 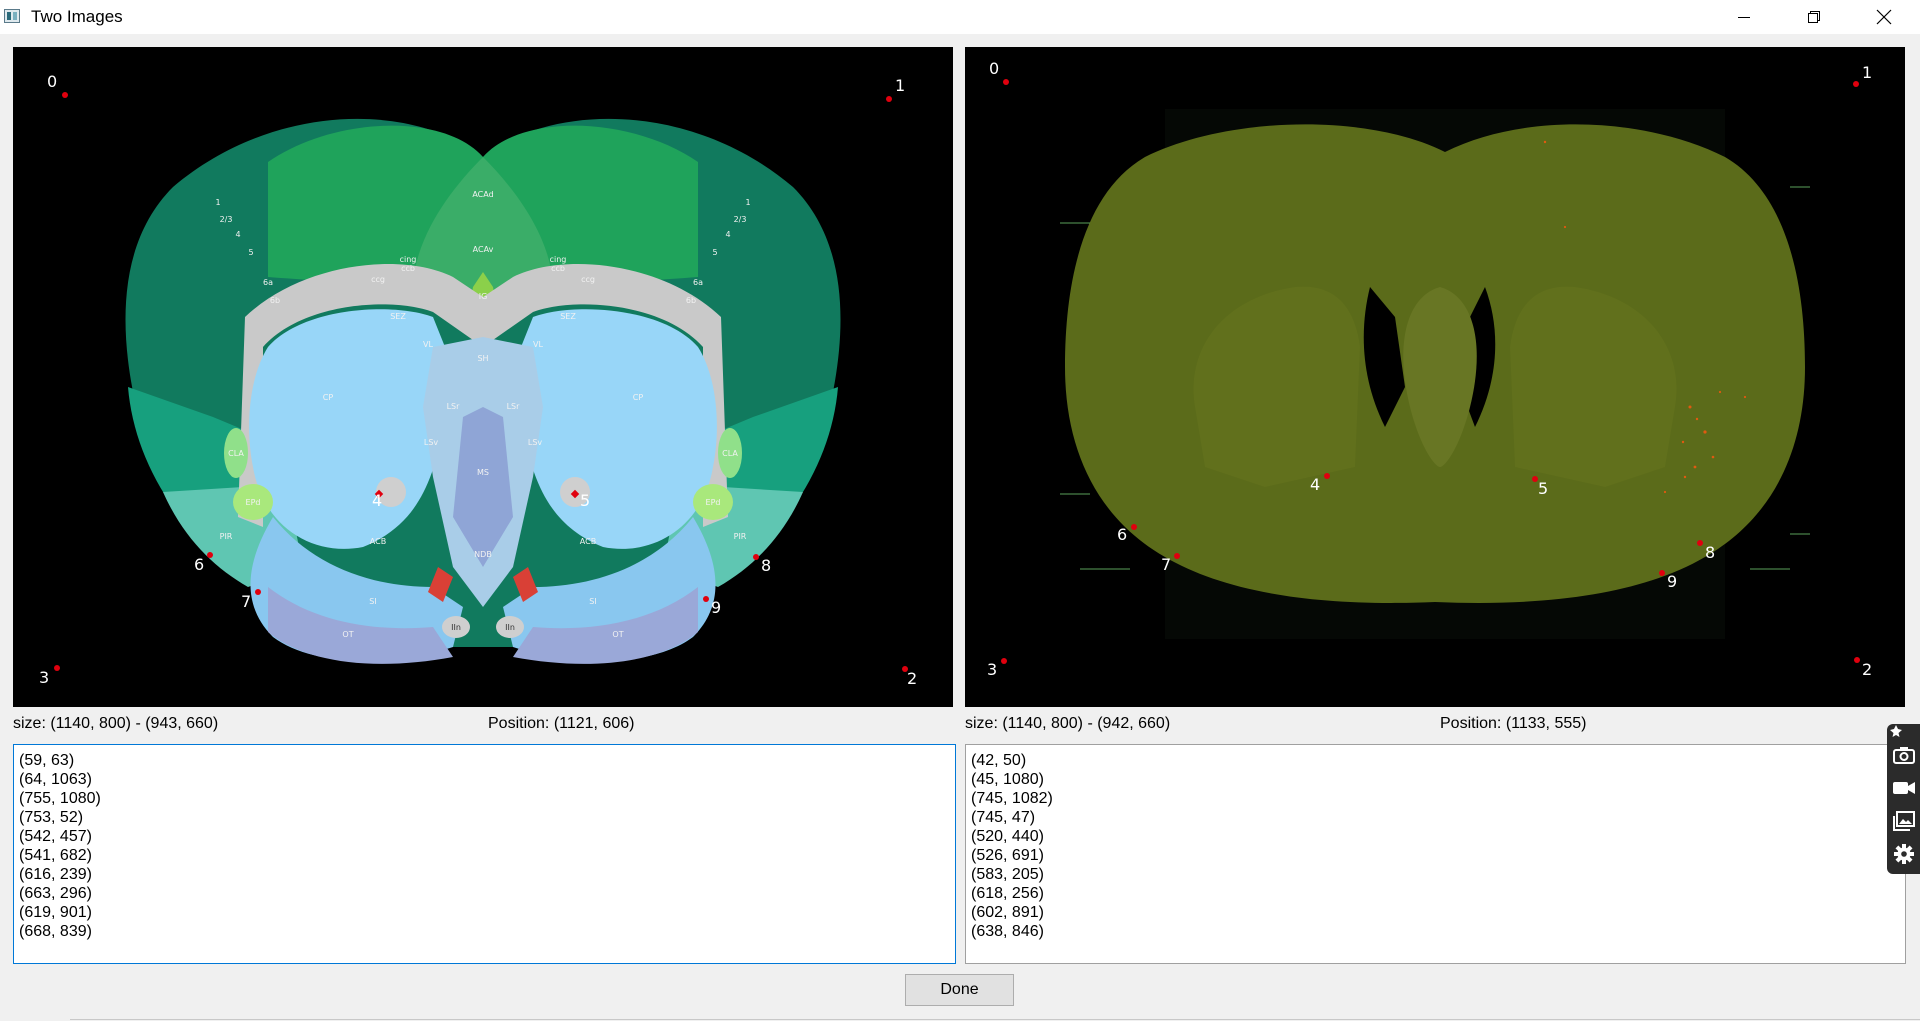 I want to click on atlas-label: SI, so click(x=592, y=601).